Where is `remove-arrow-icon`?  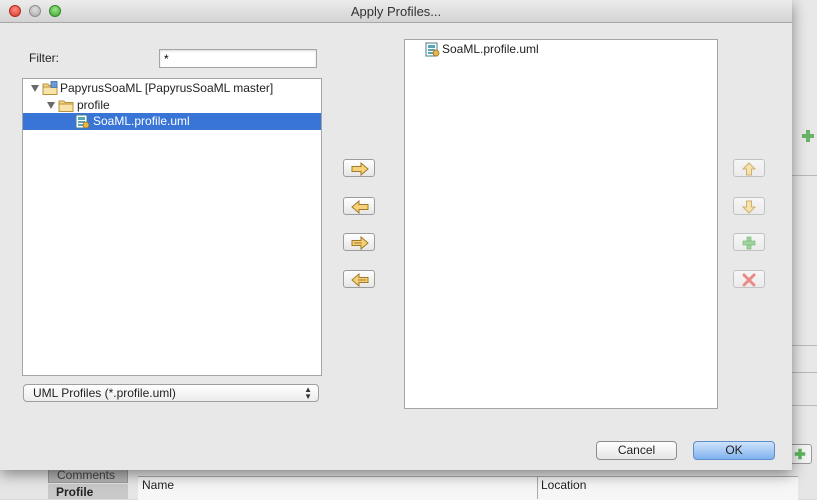
remove-arrow-icon is located at coordinates (360, 207).